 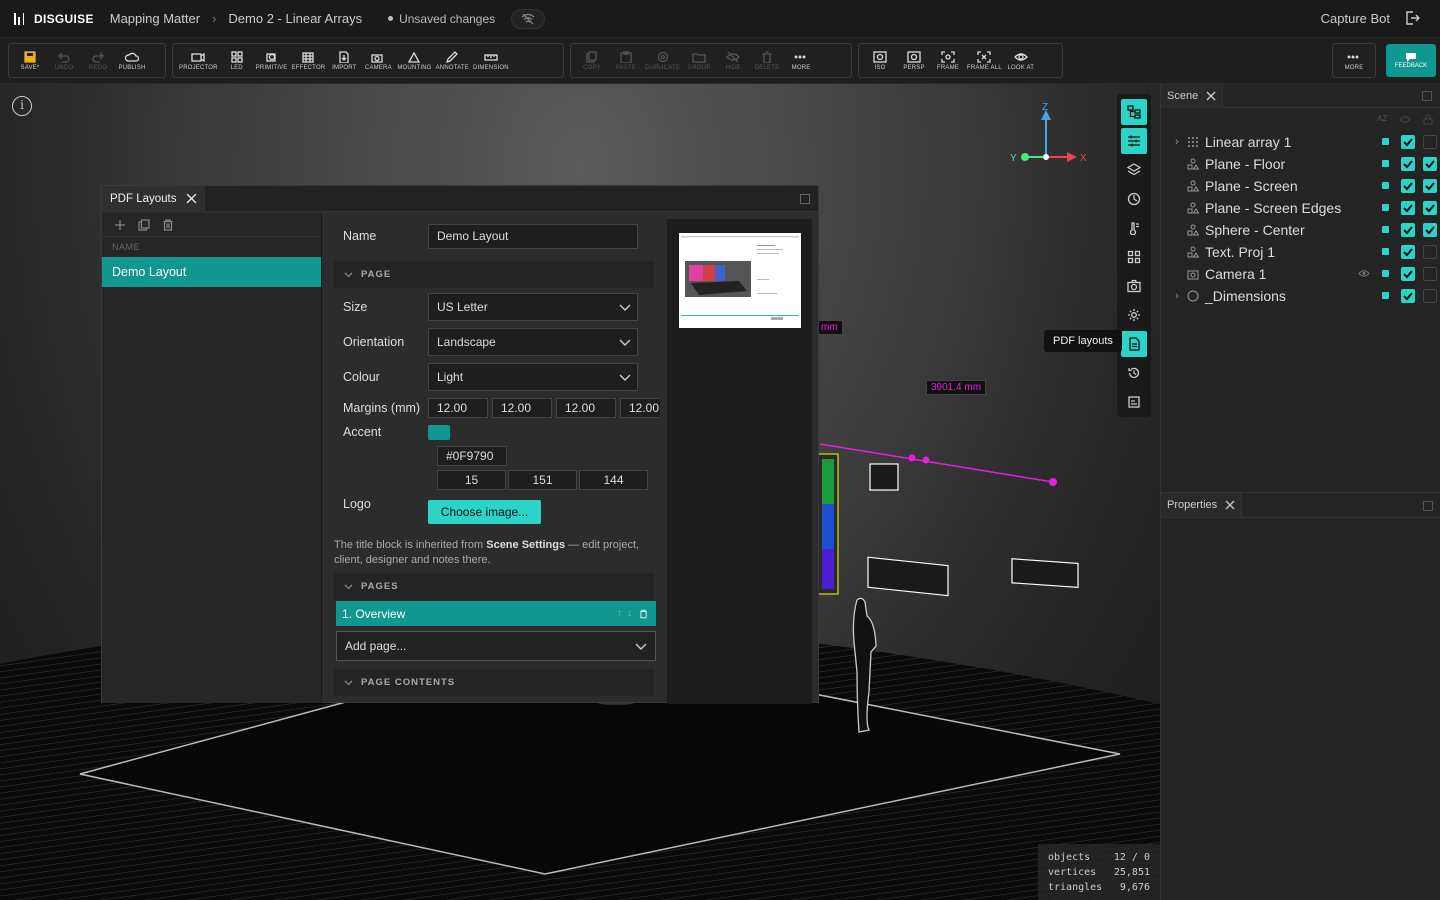 I want to click on toolbar-save-button: SAVE*, so click(x=30, y=60).